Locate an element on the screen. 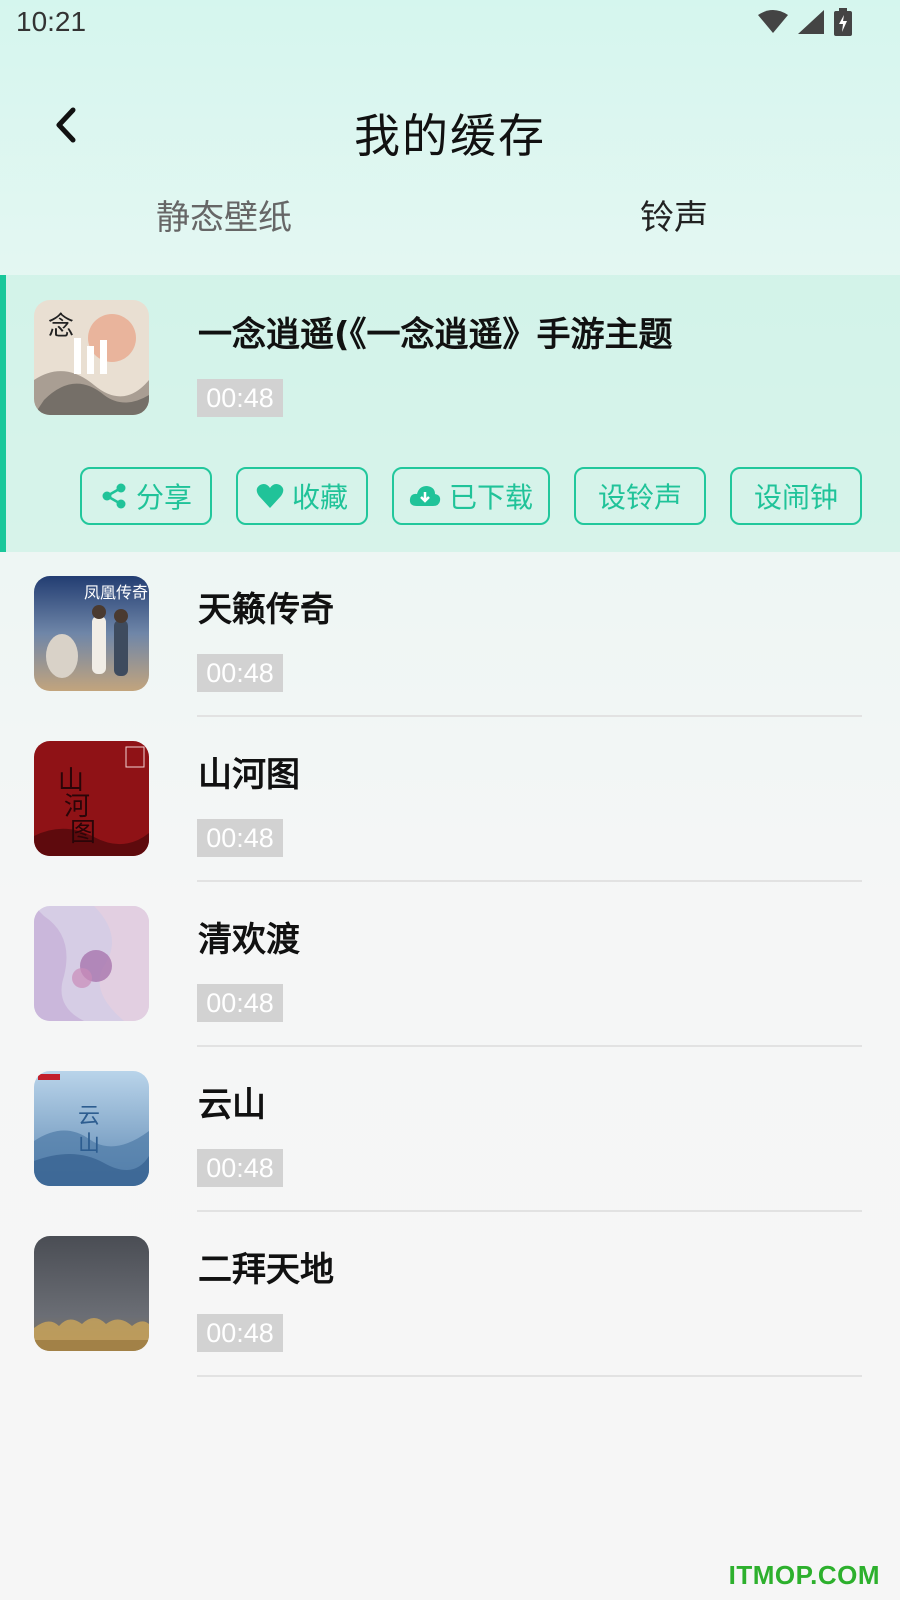 Image resolution: width=900 pixels, height=1600 pixels. status-icons is located at coordinates (805, 22).